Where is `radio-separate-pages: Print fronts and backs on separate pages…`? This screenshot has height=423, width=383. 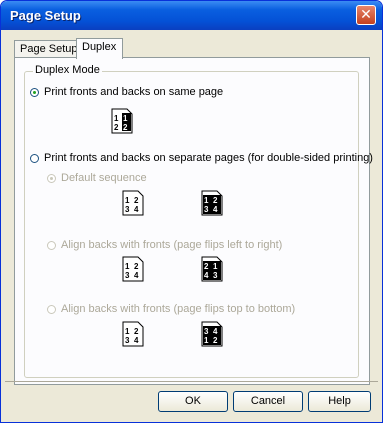
radio-separate-pages: Print fronts and backs on separate pages… is located at coordinates (201, 158).